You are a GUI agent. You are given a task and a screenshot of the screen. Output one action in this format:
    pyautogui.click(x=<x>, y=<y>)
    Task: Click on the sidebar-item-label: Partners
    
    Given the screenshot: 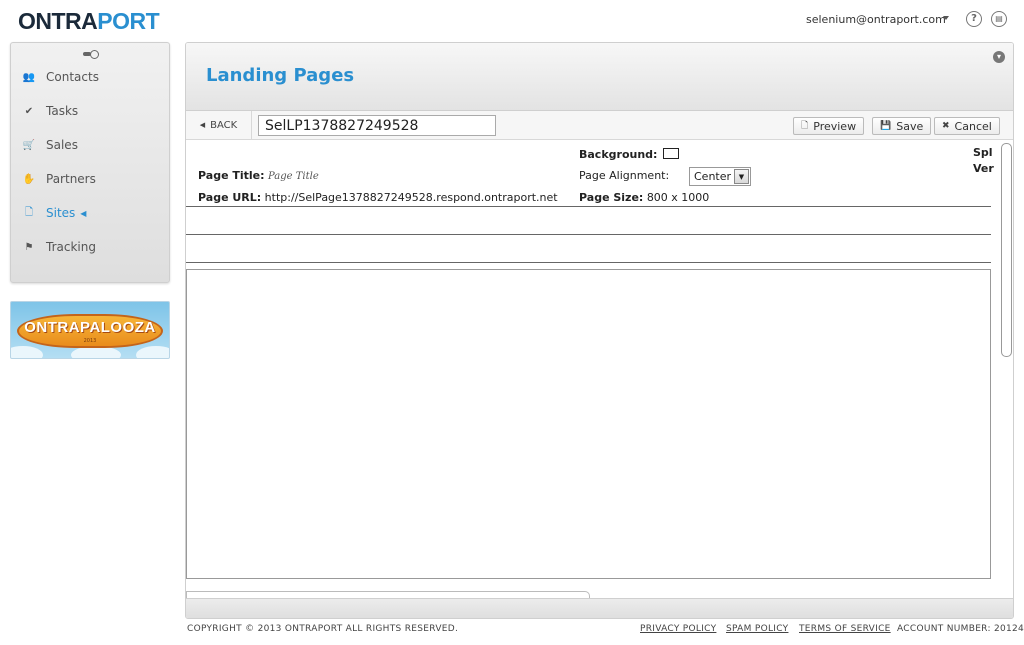 What is the action you would take?
    pyautogui.click(x=71, y=179)
    